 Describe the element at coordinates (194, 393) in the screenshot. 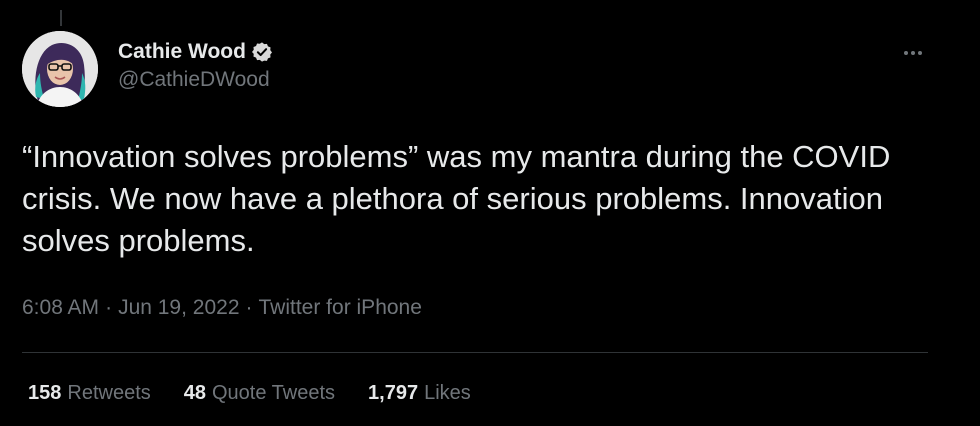

I see `quote-tweets-count: 48` at that location.